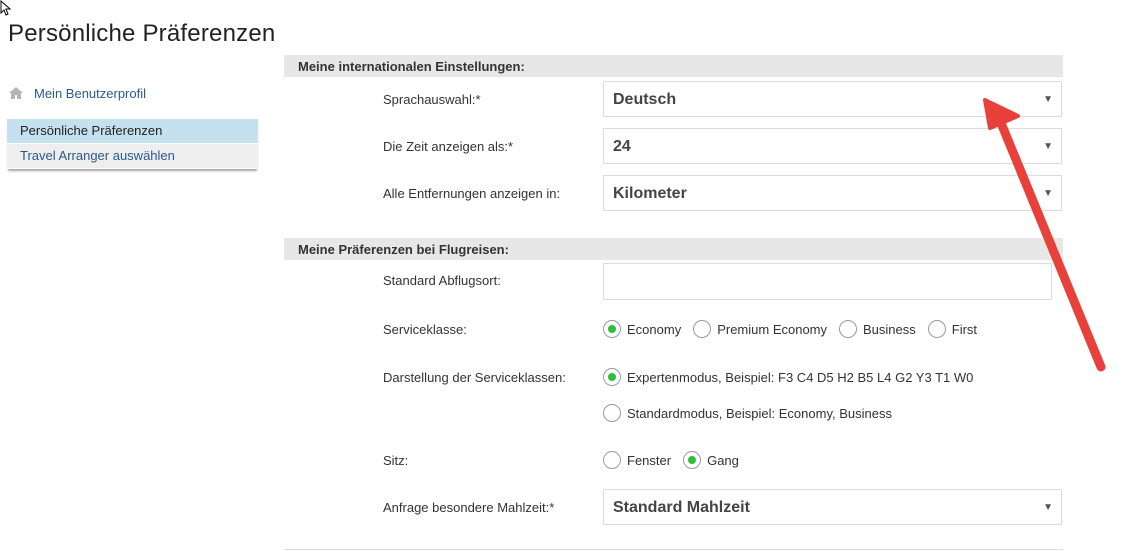 The height and width of the screenshot is (551, 1133). I want to click on time-format-select: 24 ▼, so click(832, 146).